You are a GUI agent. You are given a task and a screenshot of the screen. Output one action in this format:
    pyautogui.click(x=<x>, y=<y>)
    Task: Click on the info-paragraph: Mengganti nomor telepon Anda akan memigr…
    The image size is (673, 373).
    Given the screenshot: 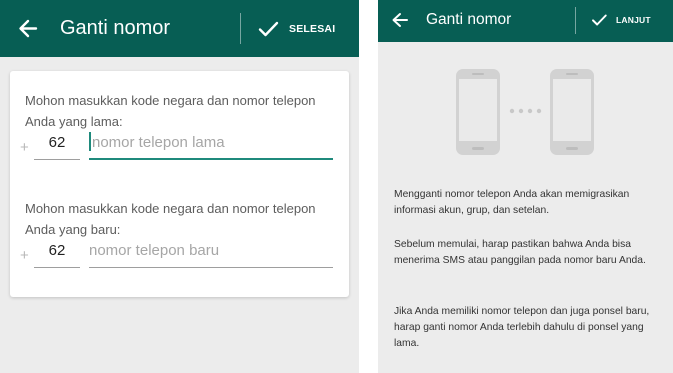 What is the action you would take?
    pyautogui.click(x=512, y=202)
    